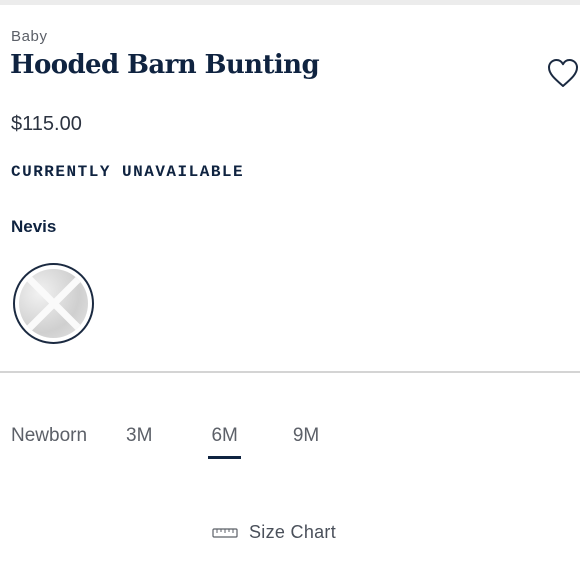 The height and width of the screenshot is (580, 580). Describe the element at coordinates (49, 442) in the screenshot. I see `size-option-newborn: Newborn` at that location.